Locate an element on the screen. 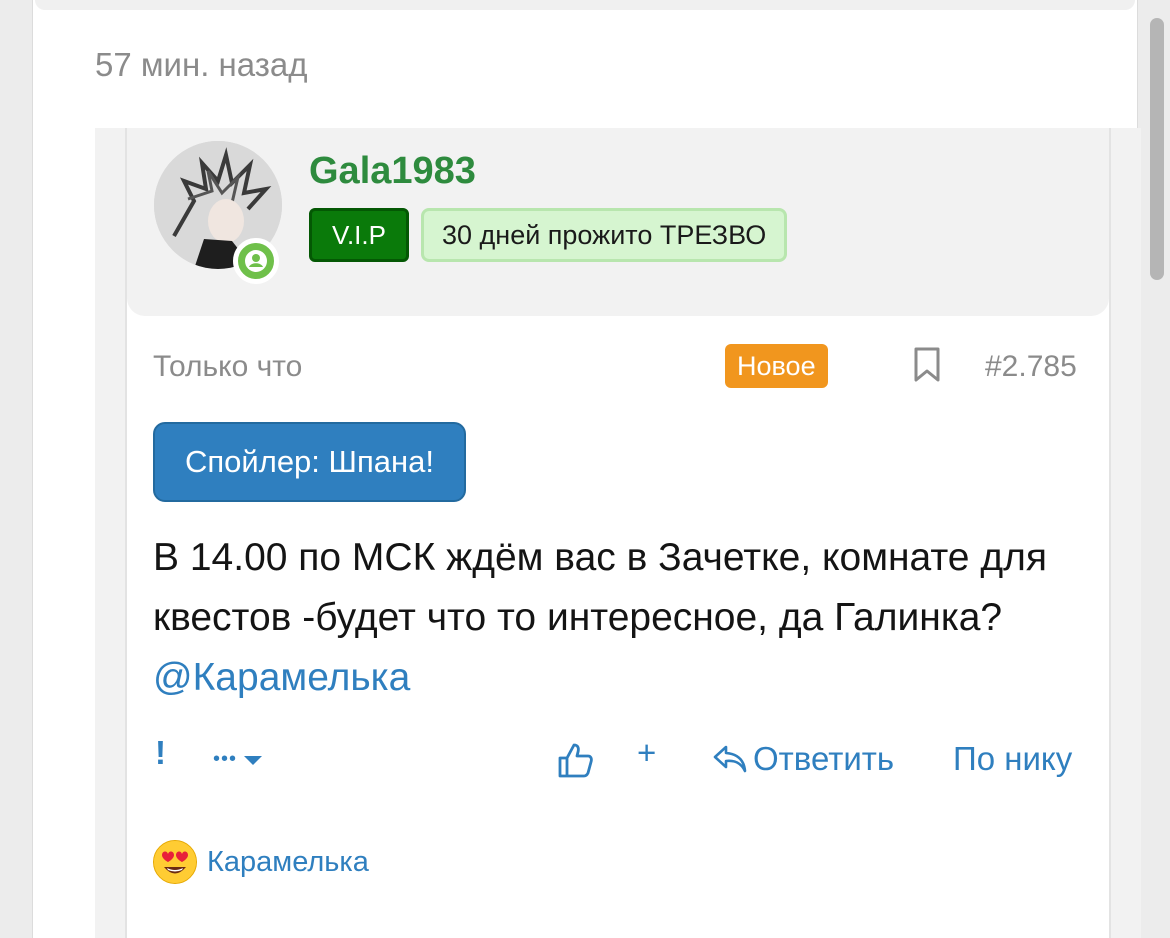  thumbs-up-icon is located at coordinates (575, 760).